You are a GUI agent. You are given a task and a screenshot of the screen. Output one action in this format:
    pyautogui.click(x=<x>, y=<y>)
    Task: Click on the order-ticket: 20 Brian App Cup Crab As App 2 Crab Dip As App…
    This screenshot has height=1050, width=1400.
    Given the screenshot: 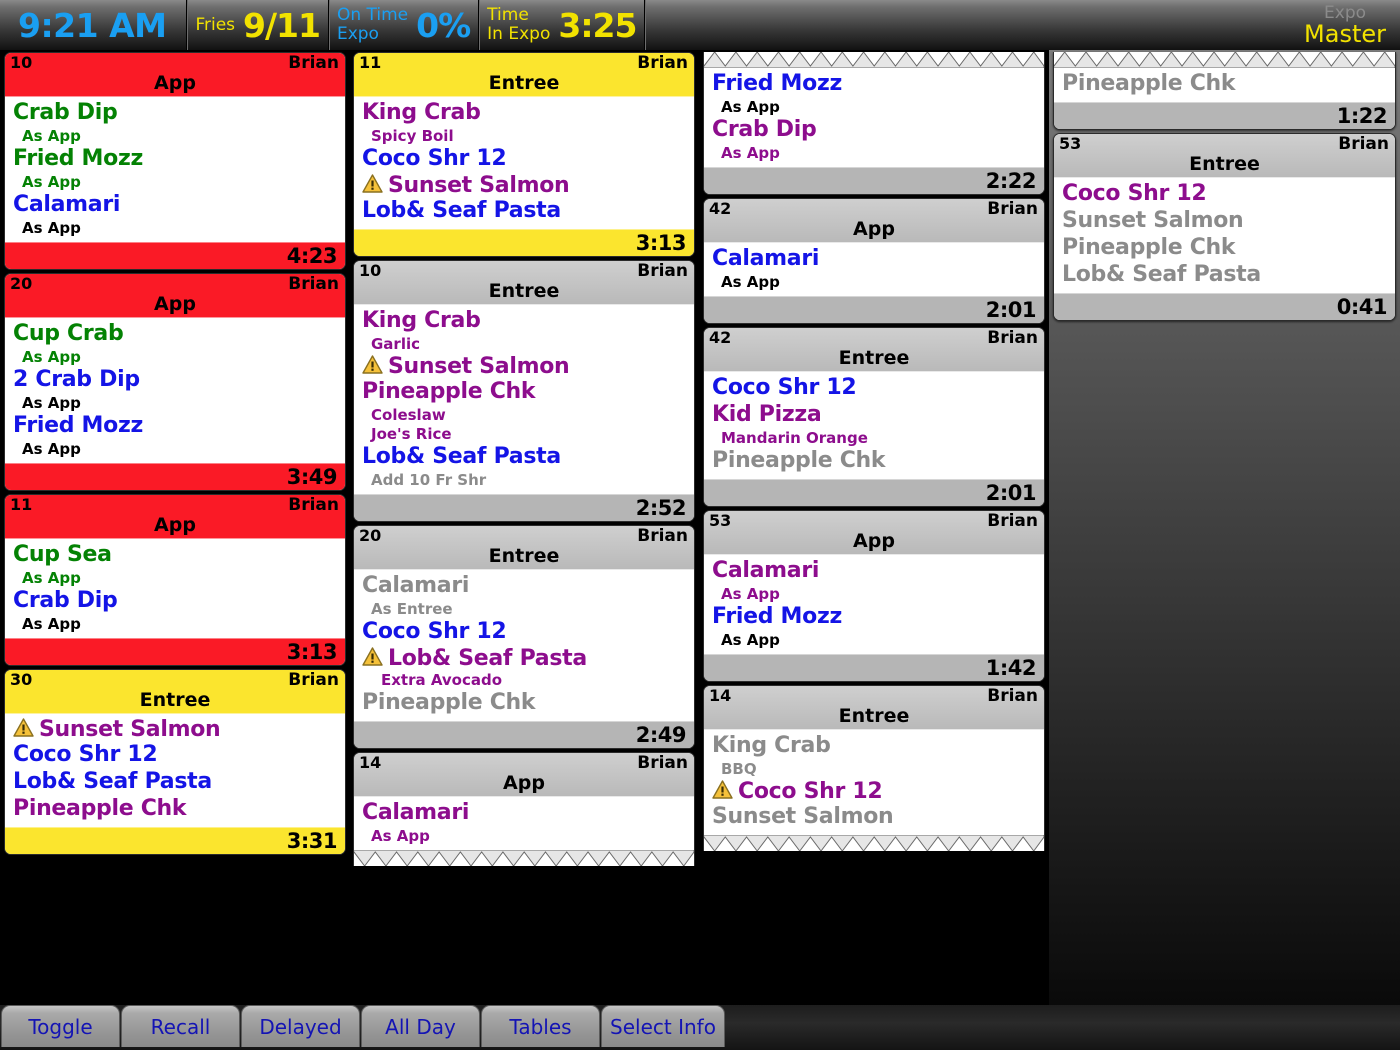 What is the action you would take?
    pyautogui.click(x=175, y=382)
    